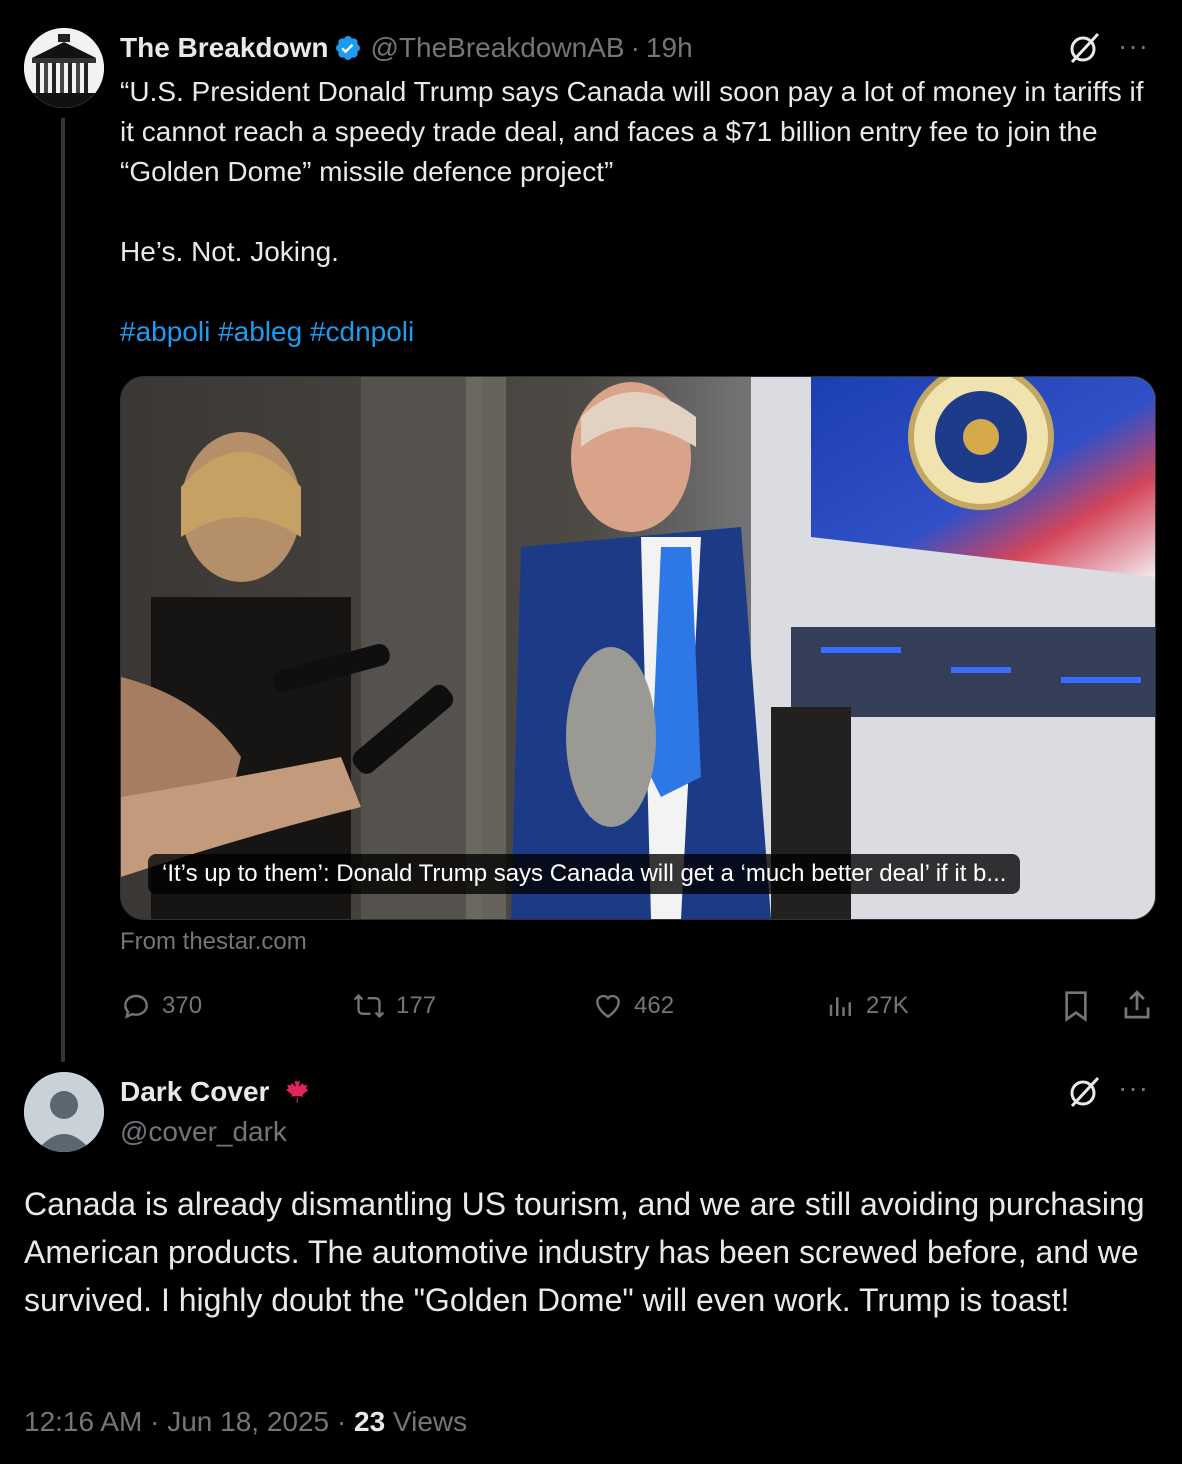 The image size is (1182, 1464). I want to click on reply-meta: 12:16 AM · Jun 18, 2025 · 23 Views, so click(245, 1422).